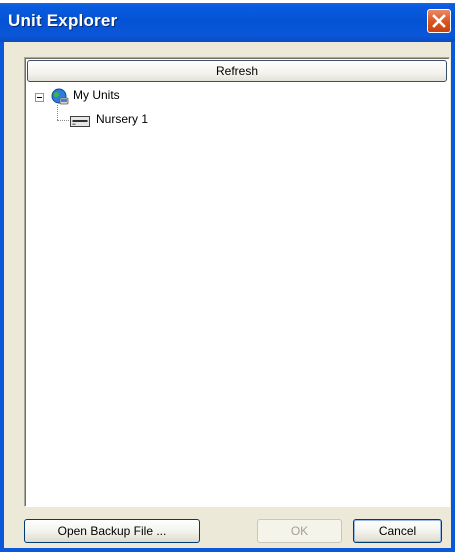 This screenshot has width=455, height=552. Describe the element at coordinates (96, 95) in the screenshot. I see `tree-item-my-units: My Units` at that location.